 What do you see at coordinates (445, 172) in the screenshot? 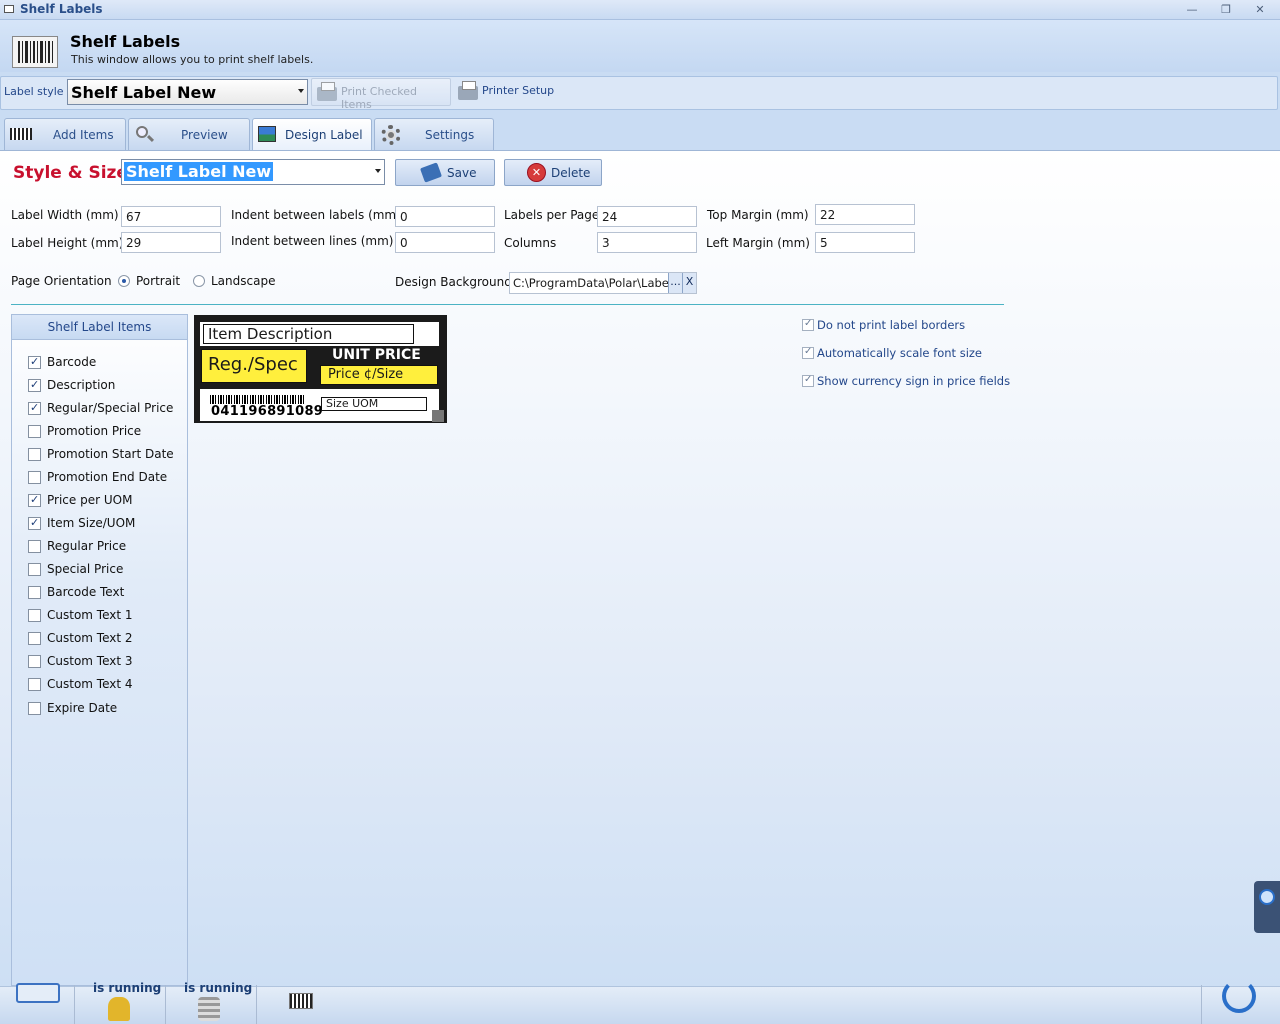
I see `save-button: Save` at bounding box center [445, 172].